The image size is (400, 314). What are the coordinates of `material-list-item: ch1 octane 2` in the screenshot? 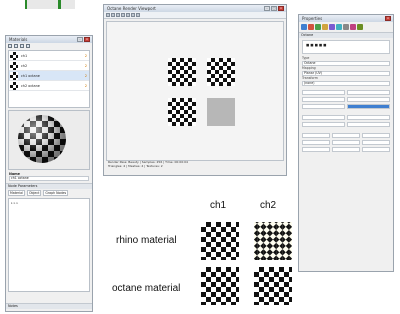 It's located at (49, 76).